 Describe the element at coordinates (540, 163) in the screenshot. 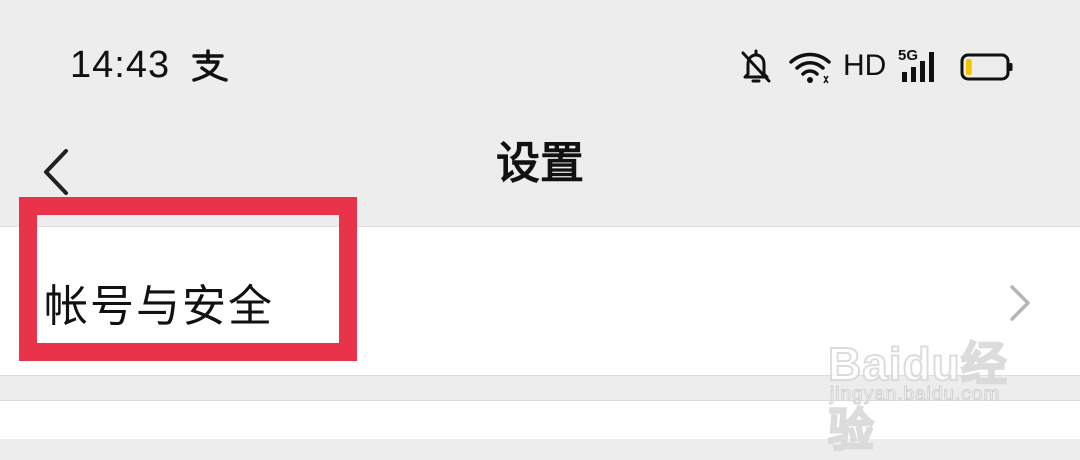

I see `page-title: 设置` at that location.